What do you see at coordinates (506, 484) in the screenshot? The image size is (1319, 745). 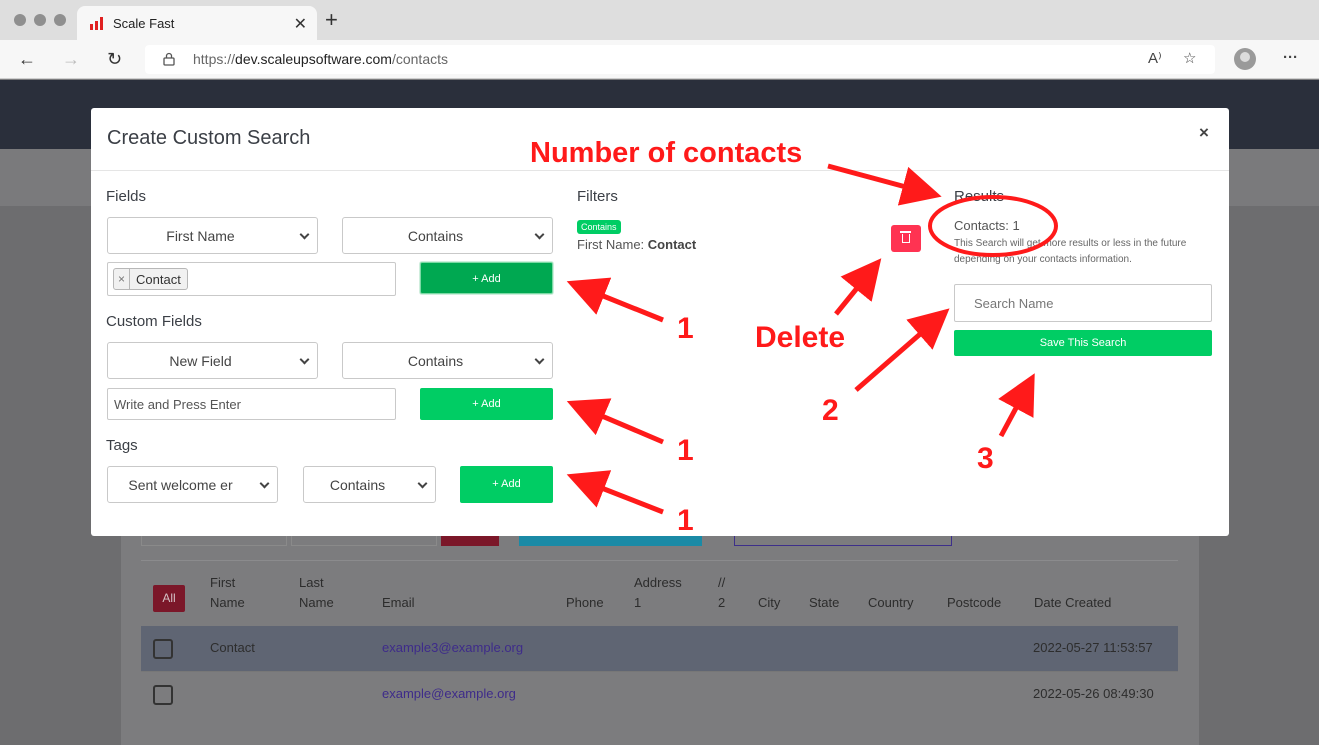 I see `add-tag-button: + Add` at bounding box center [506, 484].